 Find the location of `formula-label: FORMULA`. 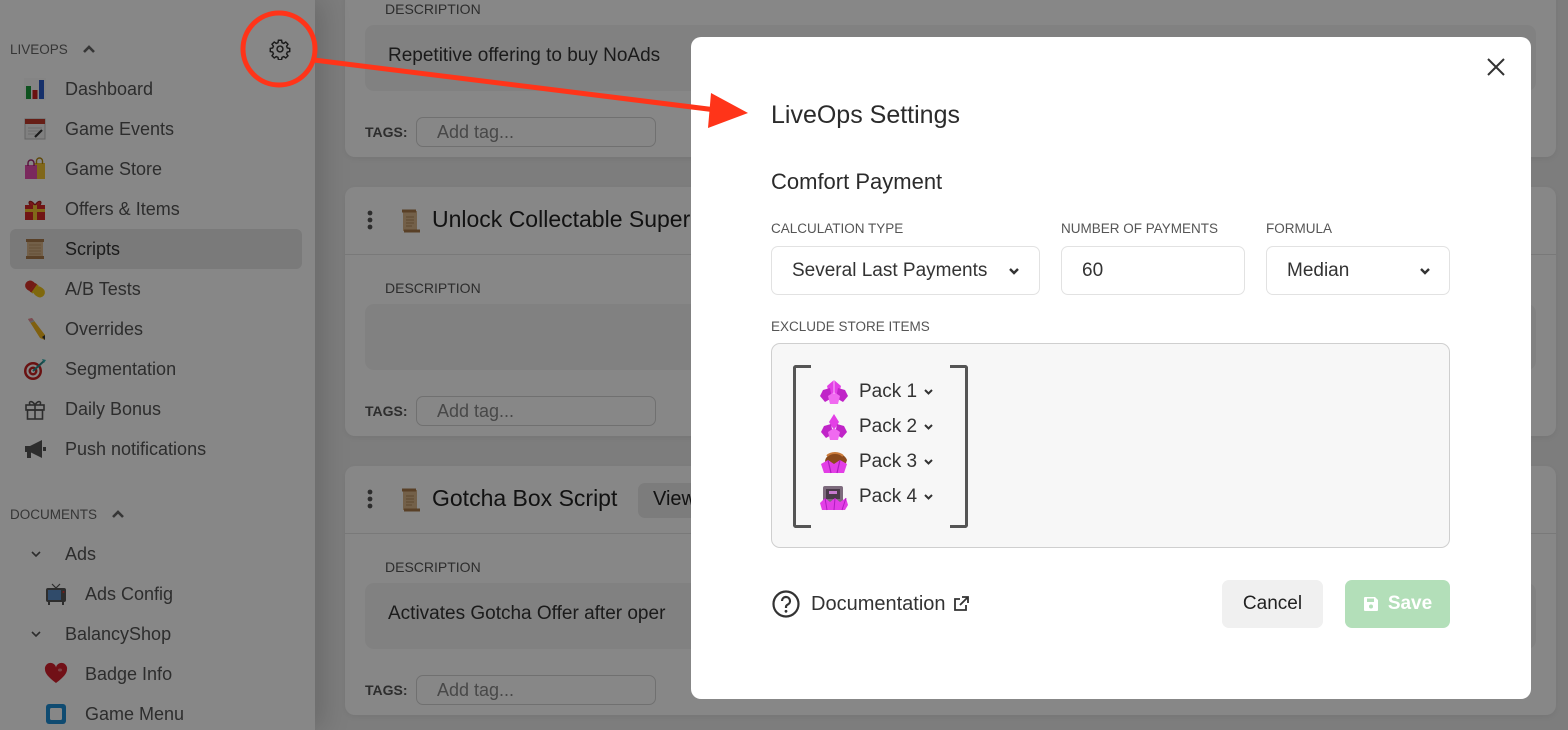

formula-label: FORMULA is located at coordinates (1299, 228).